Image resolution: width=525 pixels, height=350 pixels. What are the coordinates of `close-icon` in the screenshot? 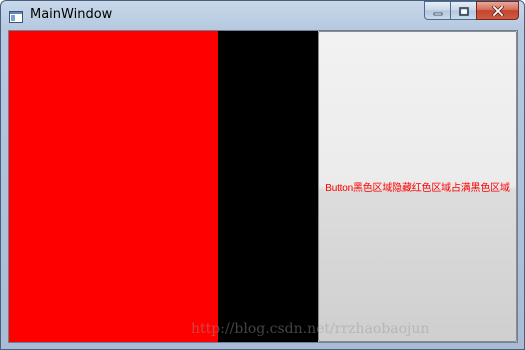 It's located at (497, 10).